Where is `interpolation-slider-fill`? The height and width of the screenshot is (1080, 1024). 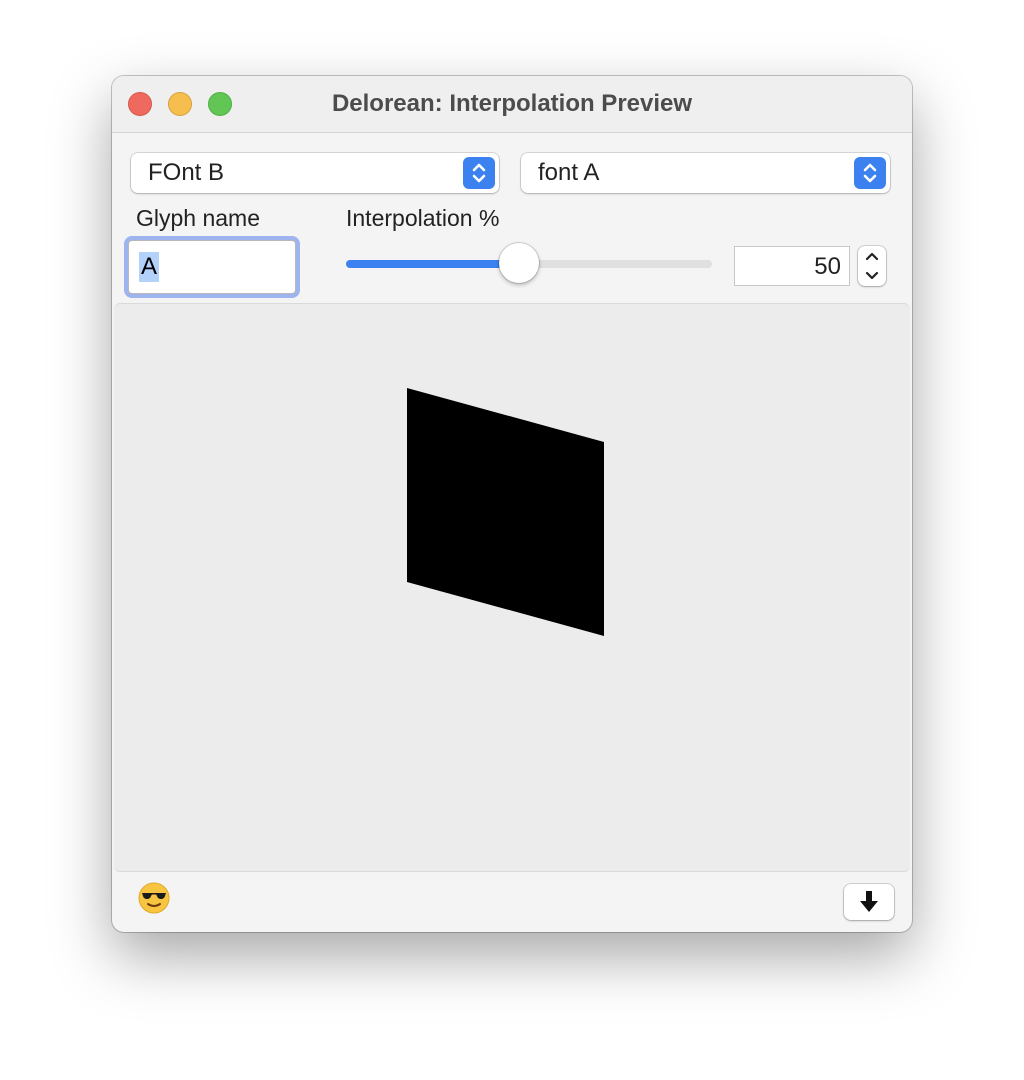
interpolation-slider-fill is located at coordinates (432, 264).